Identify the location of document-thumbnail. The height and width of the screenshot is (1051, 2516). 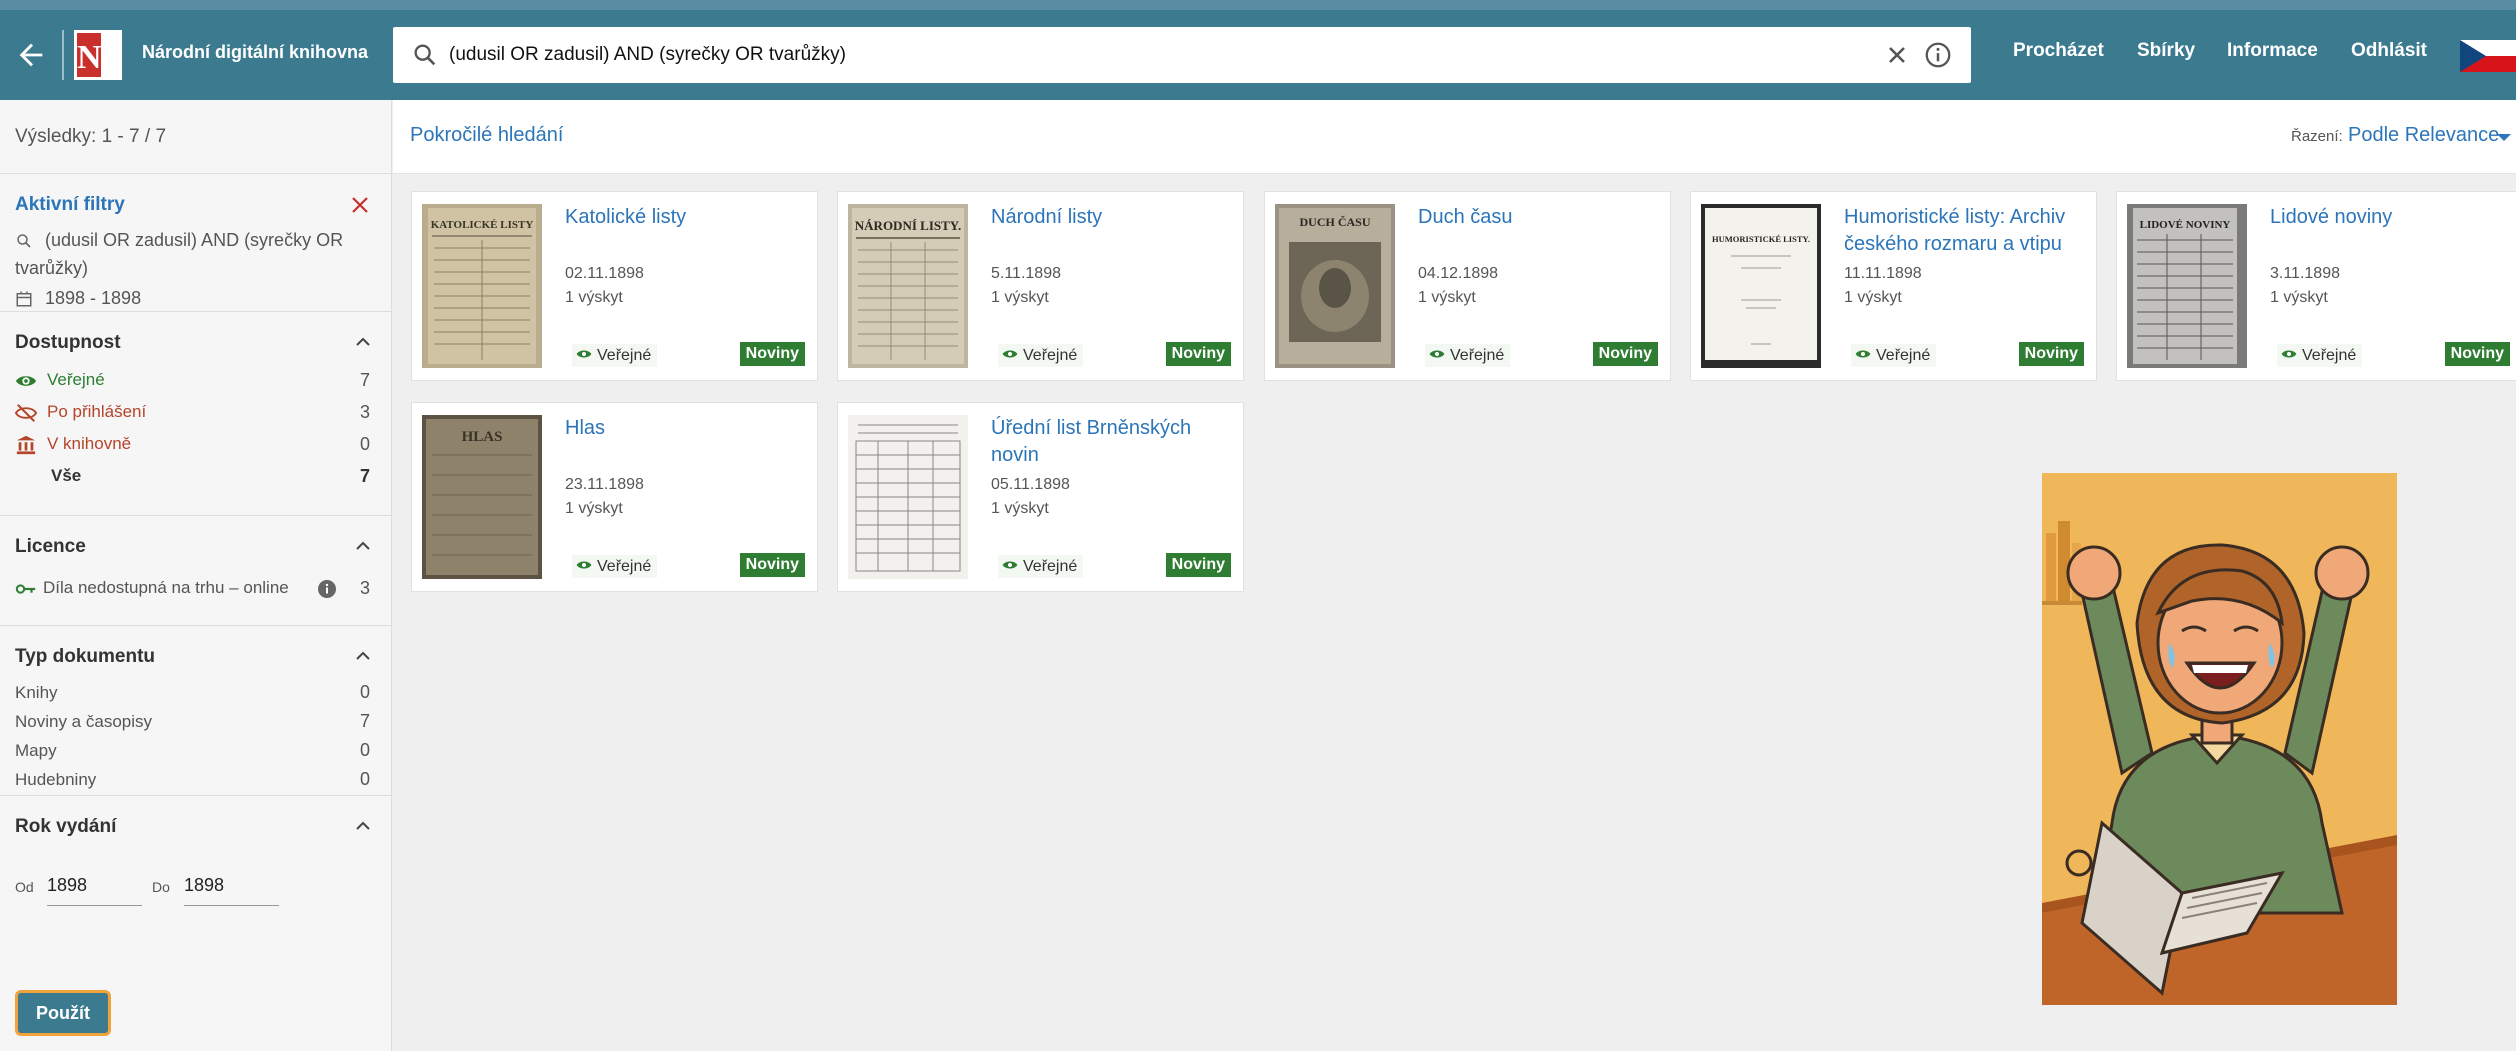
(908, 497).